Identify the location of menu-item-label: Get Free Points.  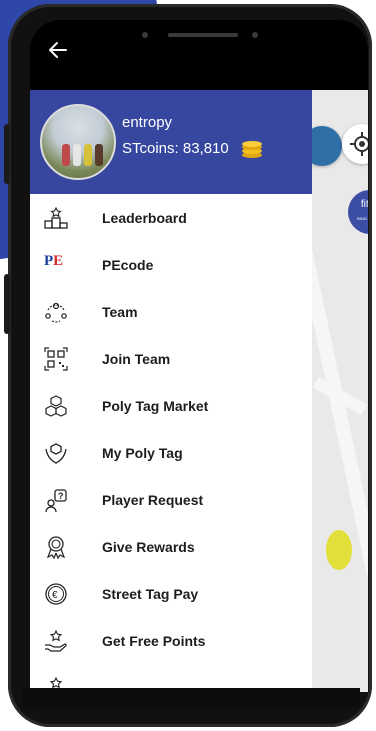
(154, 641).